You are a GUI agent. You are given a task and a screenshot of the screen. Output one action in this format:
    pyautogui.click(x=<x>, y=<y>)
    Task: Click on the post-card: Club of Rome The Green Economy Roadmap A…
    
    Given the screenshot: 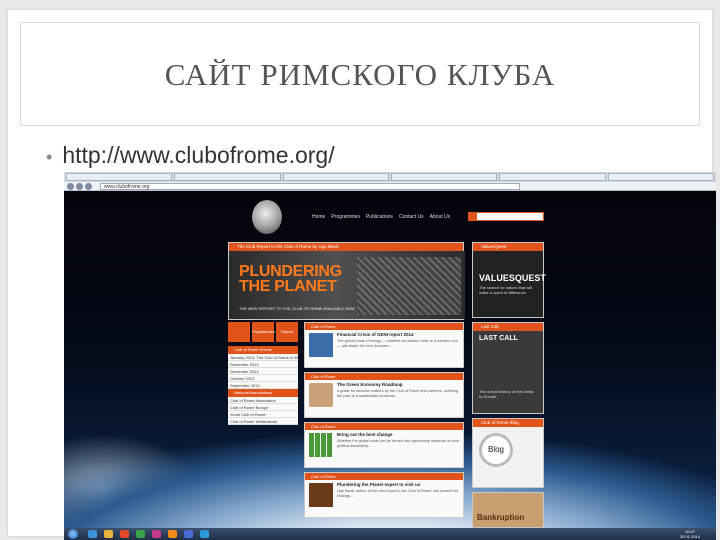 What is the action you would take?
    pyautogui.click(x=384, y=395)
    